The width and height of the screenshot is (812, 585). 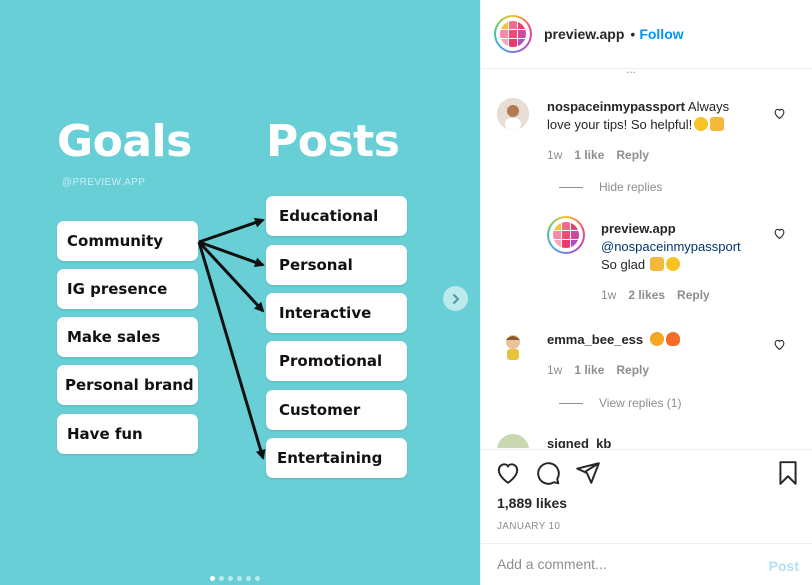 I want to click on post-actions: 1,889 likes JANUARY 10, so click(x=646, y=497).